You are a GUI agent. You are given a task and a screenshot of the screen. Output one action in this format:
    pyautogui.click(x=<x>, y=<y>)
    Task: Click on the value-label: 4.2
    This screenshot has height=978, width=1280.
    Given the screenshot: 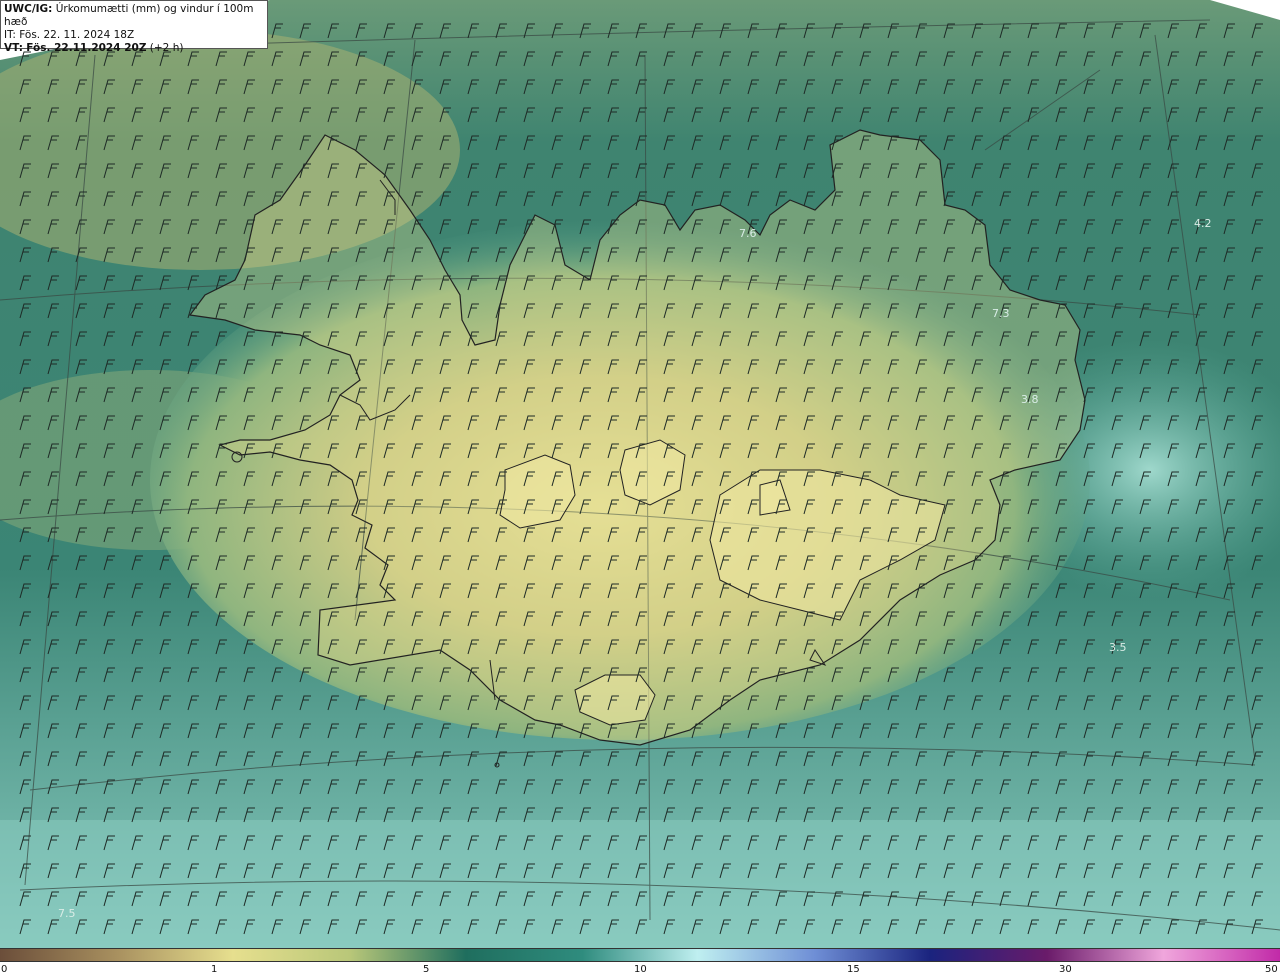 What is the action you would take?
    pyautogui.click(x=1203, y=223)
    